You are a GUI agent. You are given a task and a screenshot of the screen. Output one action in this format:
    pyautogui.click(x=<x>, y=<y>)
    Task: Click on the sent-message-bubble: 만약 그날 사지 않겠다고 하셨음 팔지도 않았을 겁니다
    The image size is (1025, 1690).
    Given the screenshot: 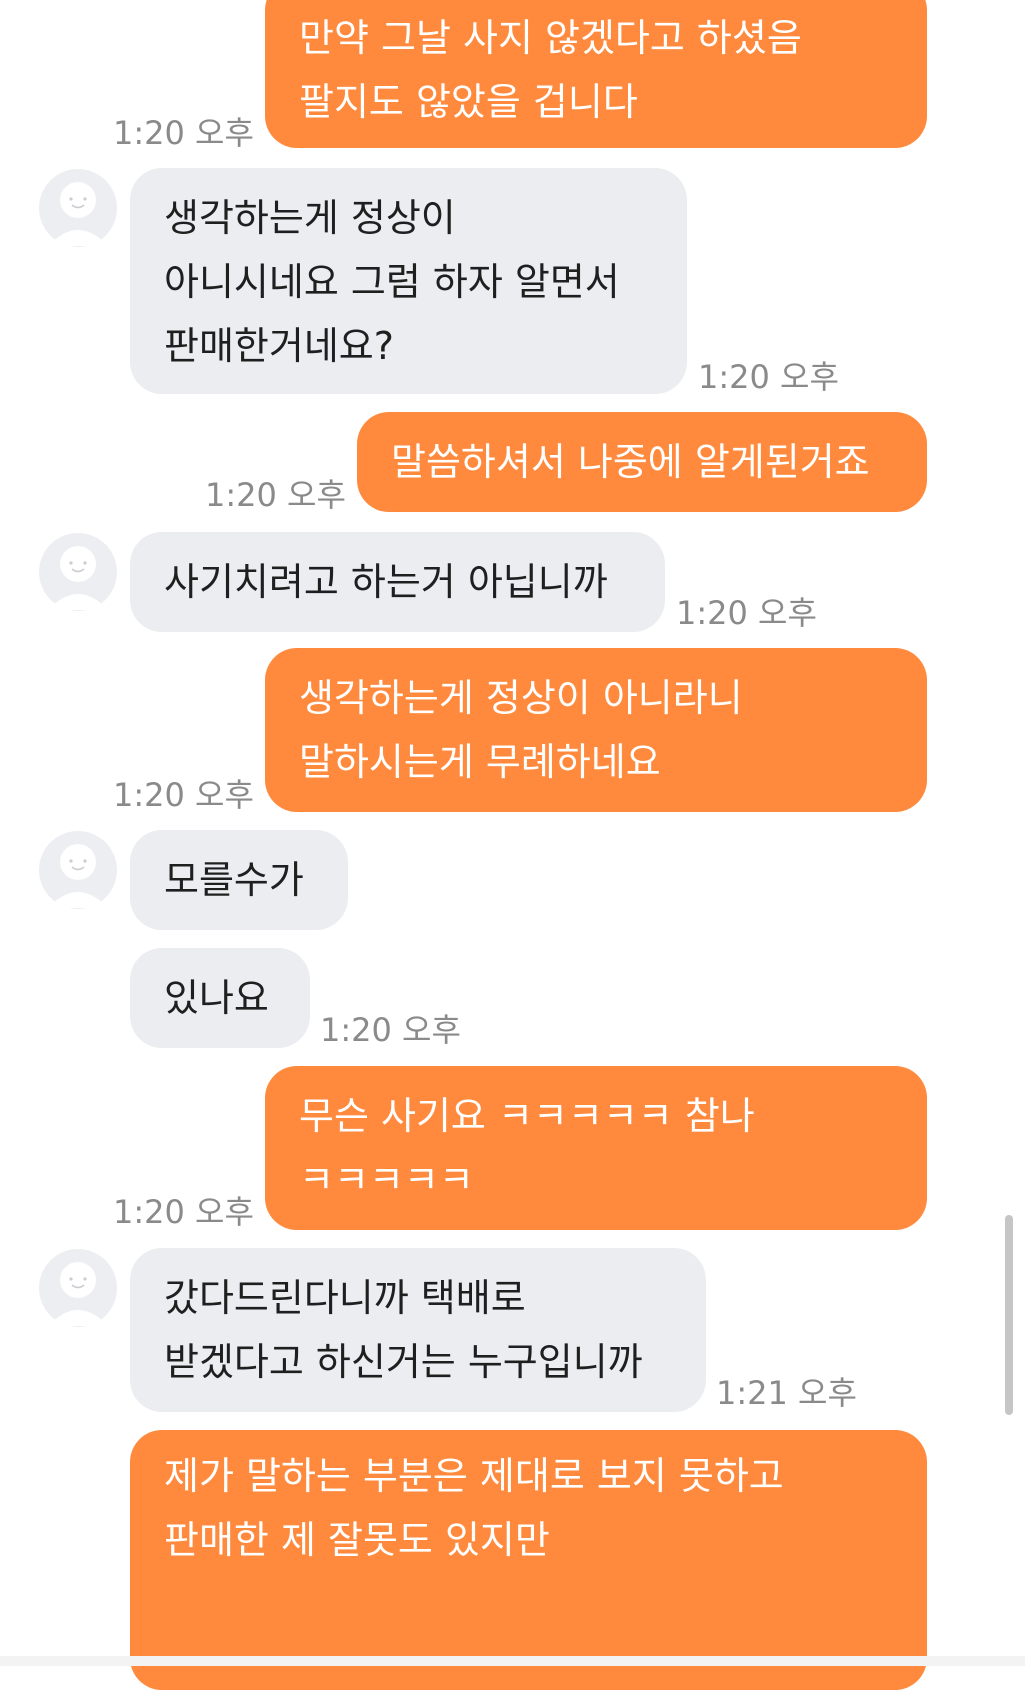 What is the action you would take?
    pyautogui.click(x=596, y=74)
    